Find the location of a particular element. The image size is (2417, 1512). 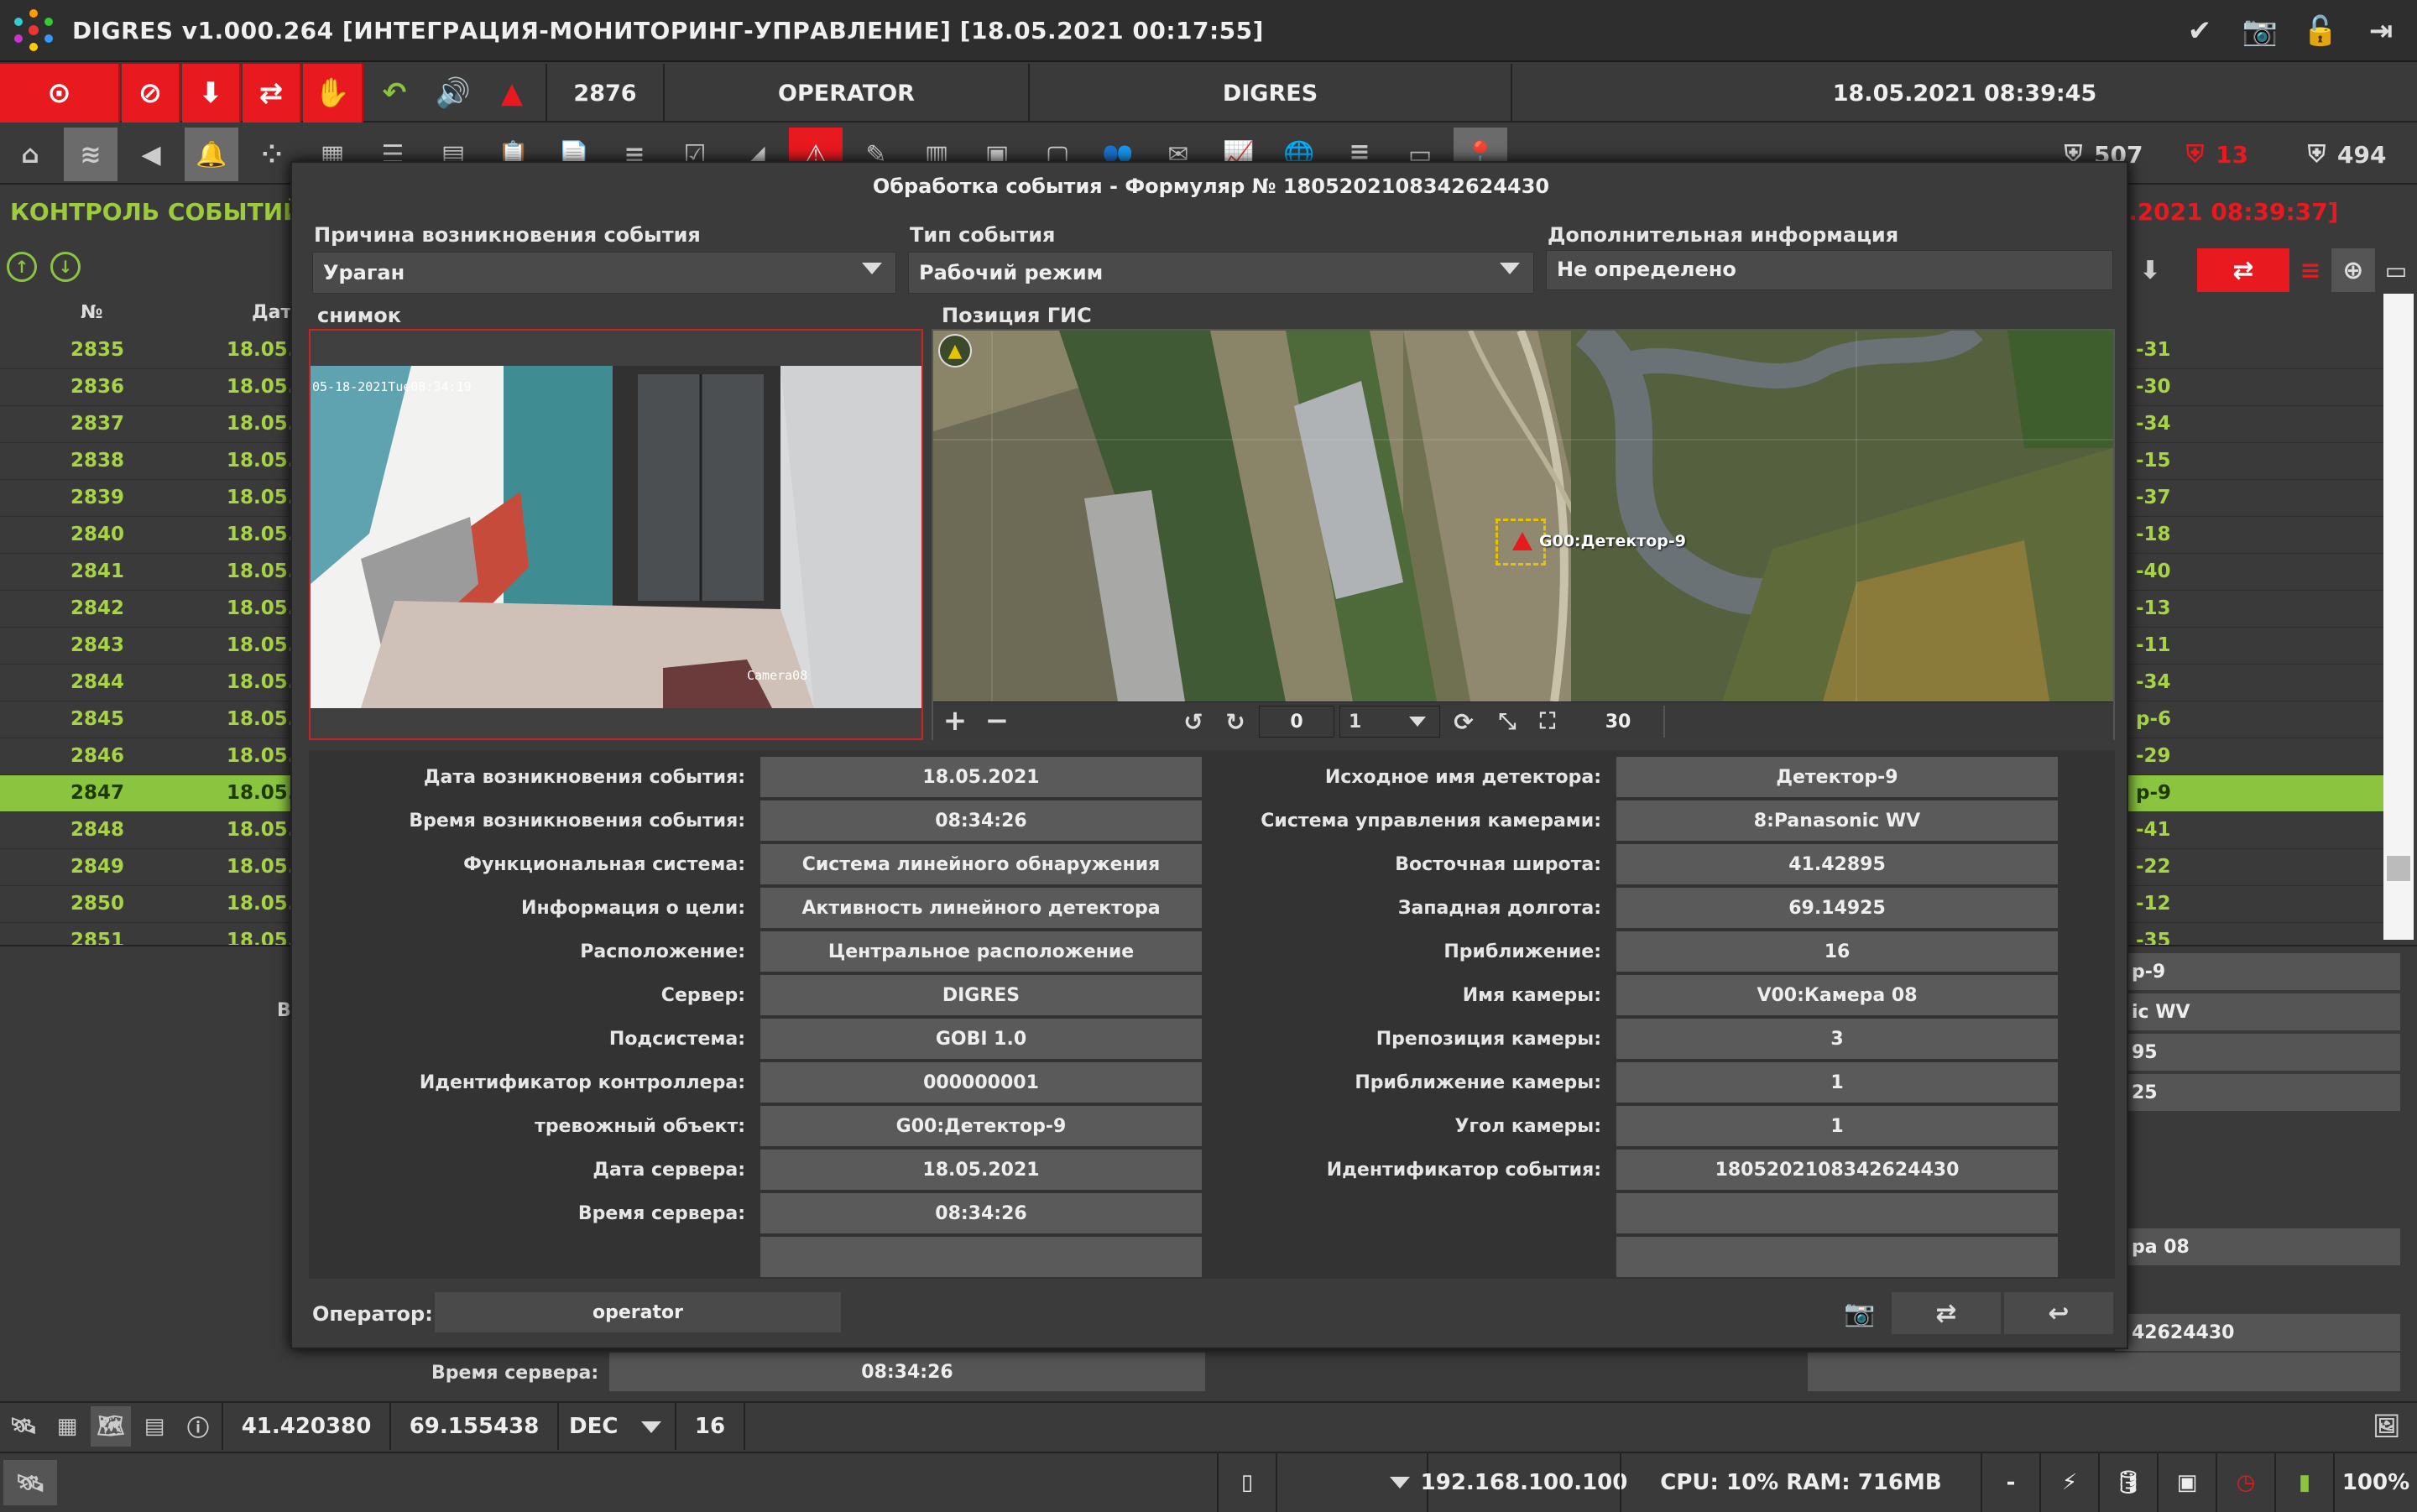

zoom-level: 16 is located at coordinates (710, 1427).